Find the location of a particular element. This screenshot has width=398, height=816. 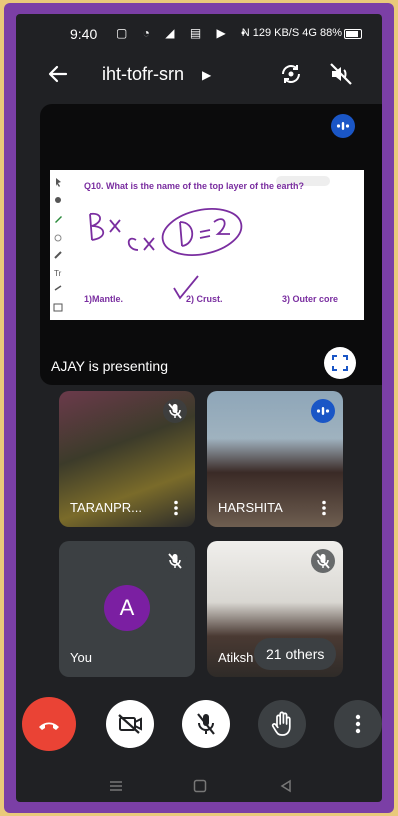

raise-hand-button is located at coordinates (282, 724).